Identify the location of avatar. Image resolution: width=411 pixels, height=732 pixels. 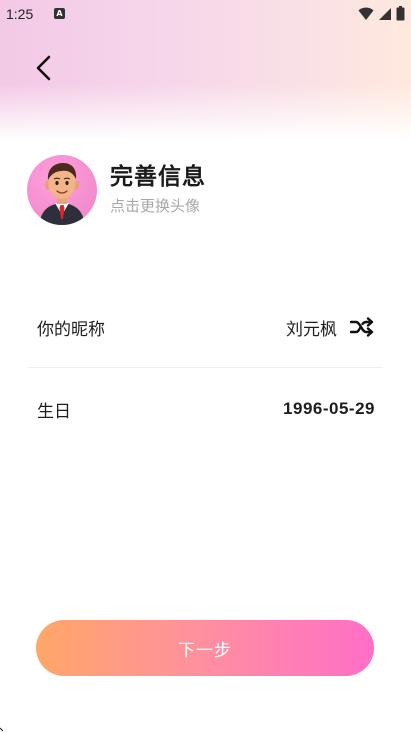
(62, 190).